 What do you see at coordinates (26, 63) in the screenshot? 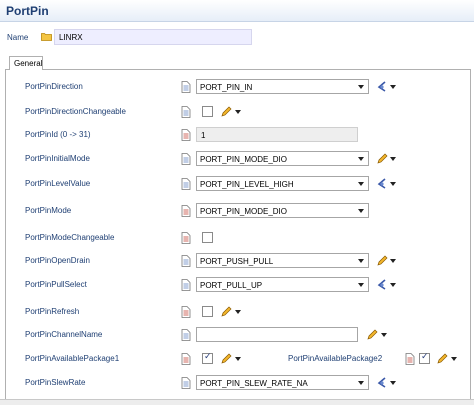
I see `tab-general: General` at bounding box center [26, 63].